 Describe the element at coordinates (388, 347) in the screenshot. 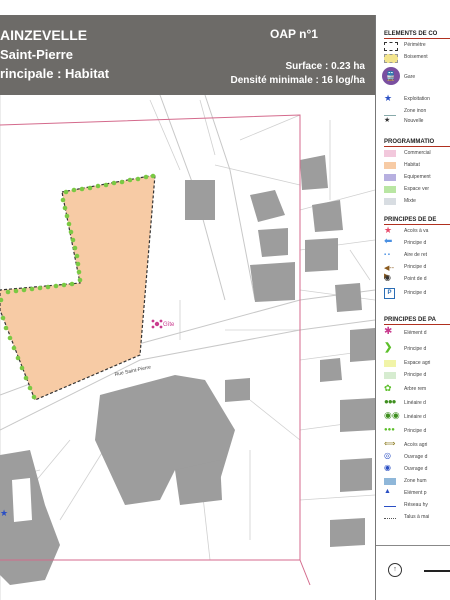

I see `chevron-right-icon: ❯` at that location.